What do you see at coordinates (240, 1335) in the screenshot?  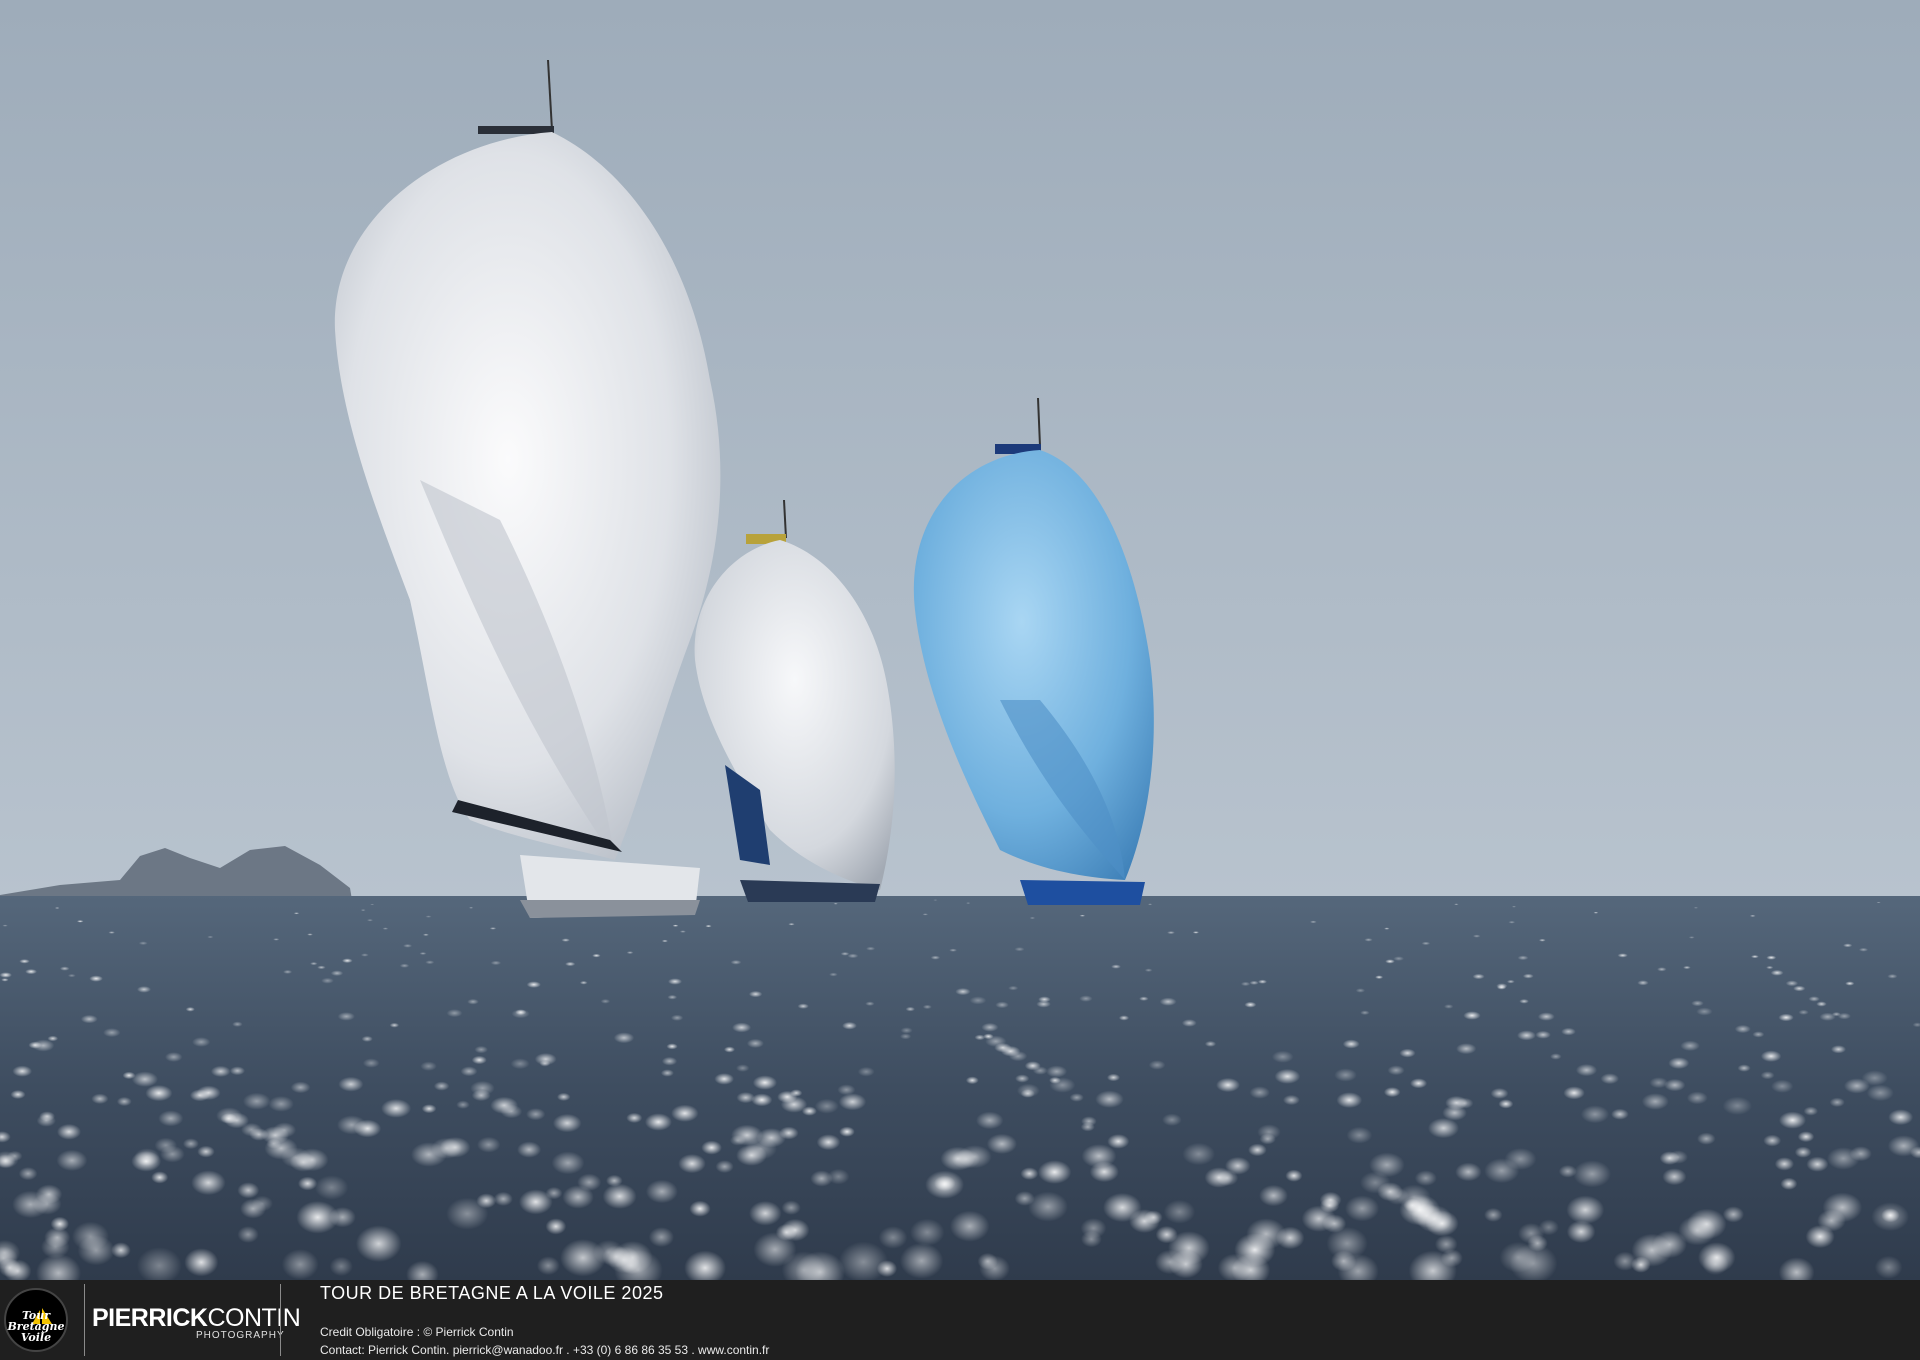 I see `brand-subtitle: PHOTOGRAPHY` at bounding box center [240, 1335].